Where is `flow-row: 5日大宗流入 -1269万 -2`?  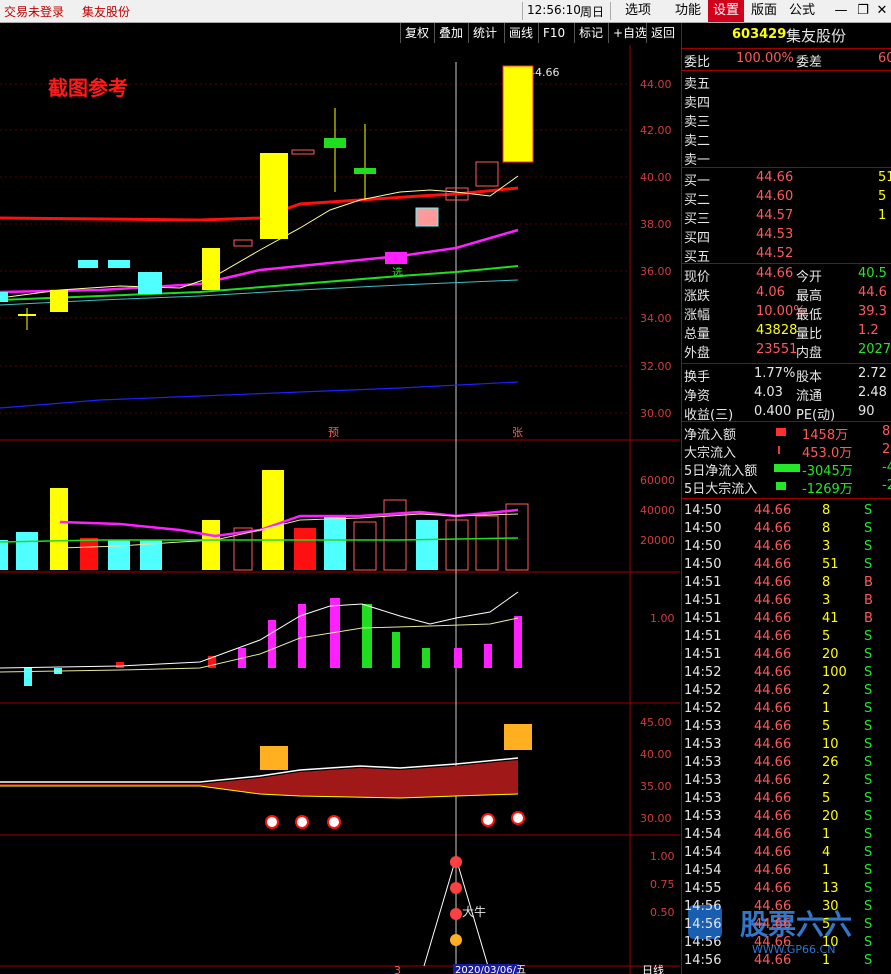
flow-row: 5日大宗流入 -1269万 -2 is located at coordinates (787, 487).